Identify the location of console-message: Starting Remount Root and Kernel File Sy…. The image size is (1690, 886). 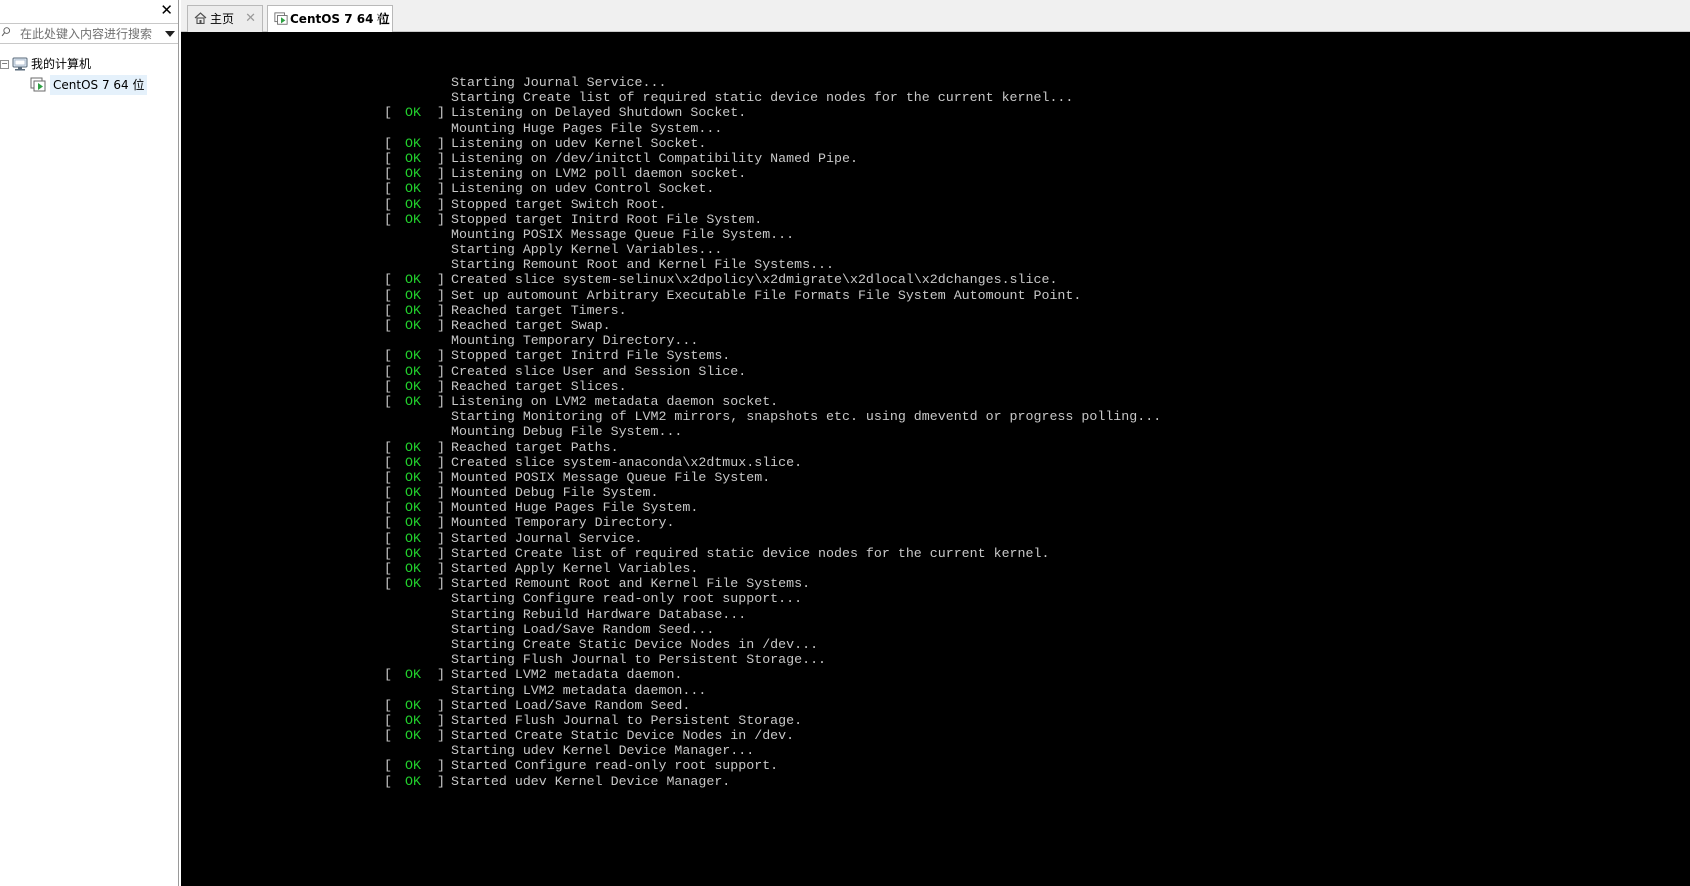
(643, 265).